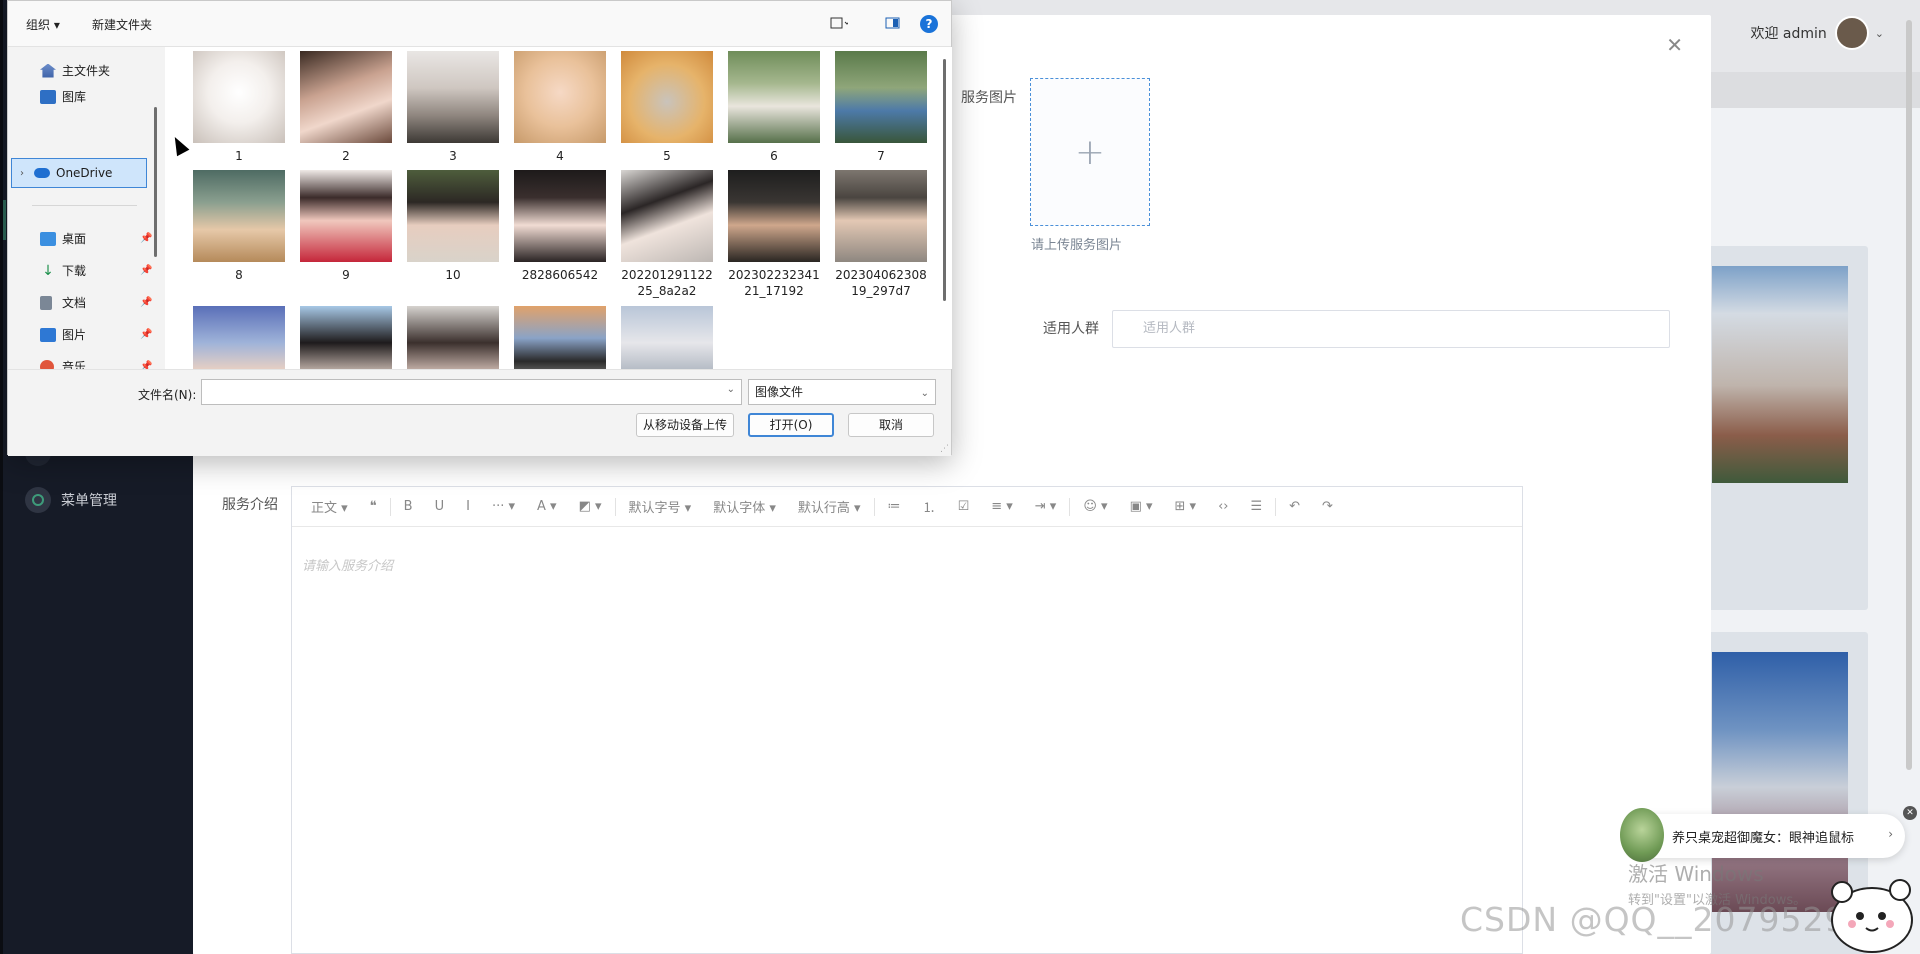 The width and height of the screenshot is (1920, 954). I want to click on bulleted-list-button: ≔, so click(894, 506).